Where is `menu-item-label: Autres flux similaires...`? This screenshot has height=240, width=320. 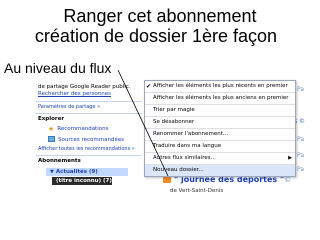
menu-item-label: Autres flux similaires... is located at coordinates (184, 158).